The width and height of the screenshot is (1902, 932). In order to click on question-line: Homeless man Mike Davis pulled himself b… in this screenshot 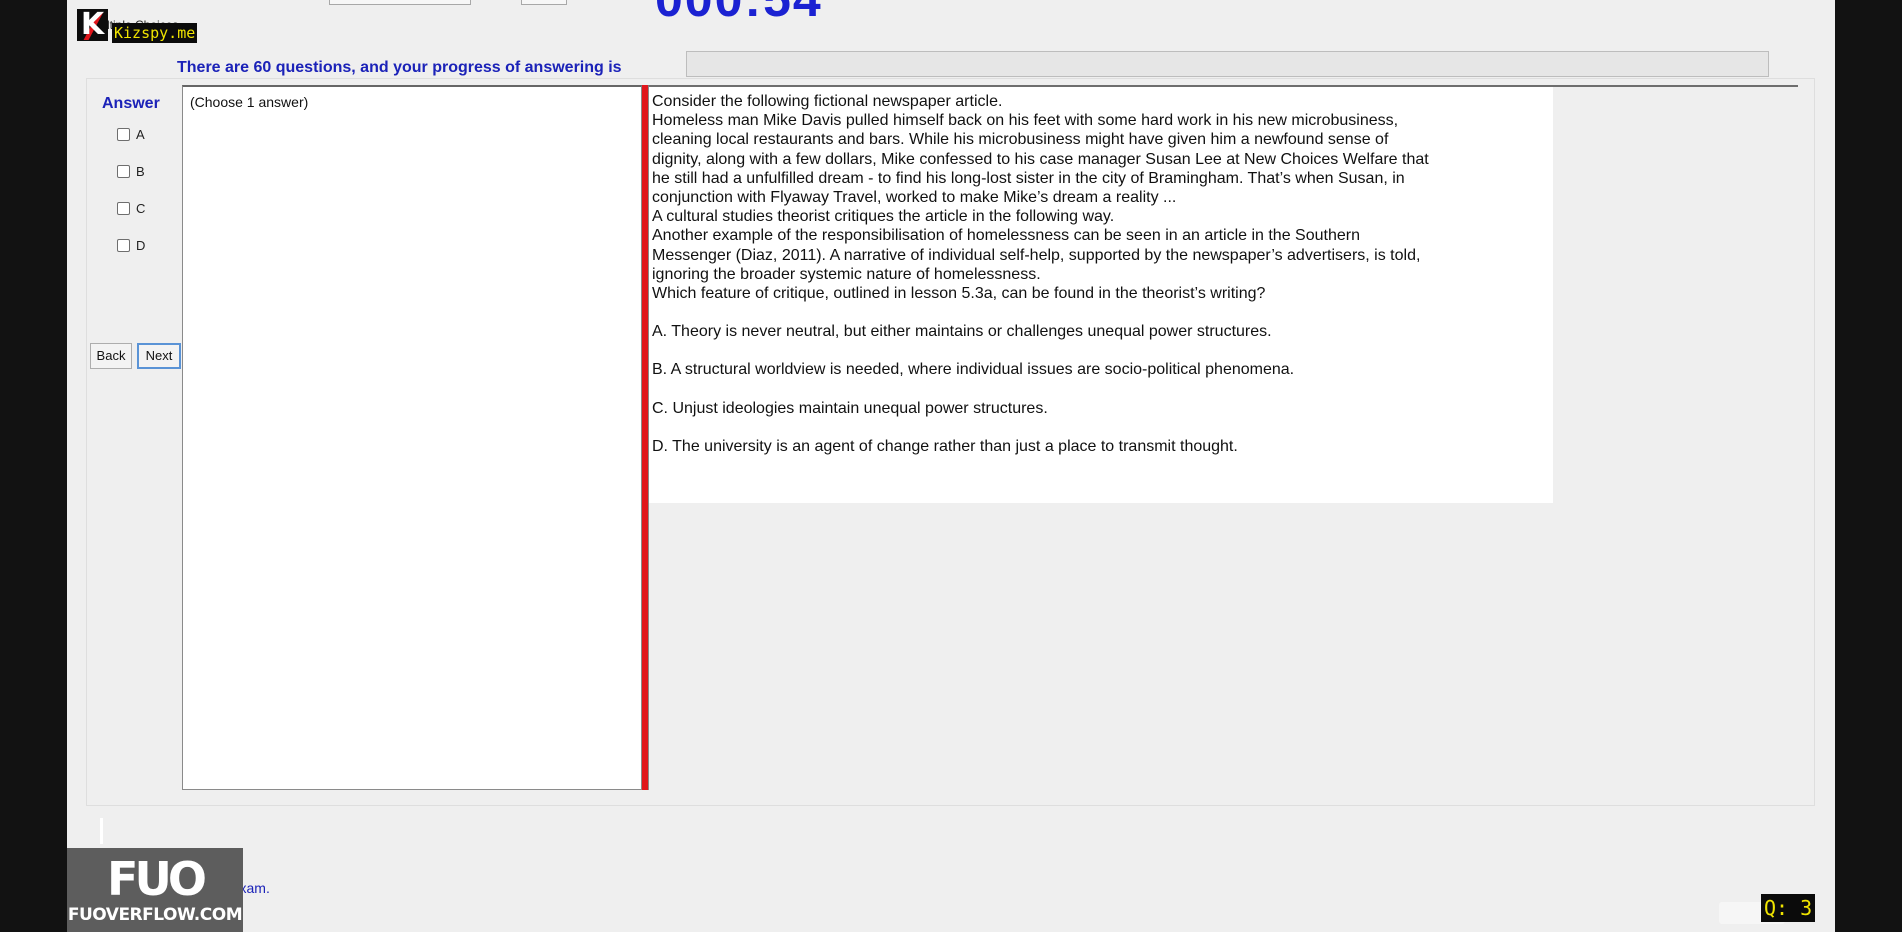, I will do `click(1025, 121)`.